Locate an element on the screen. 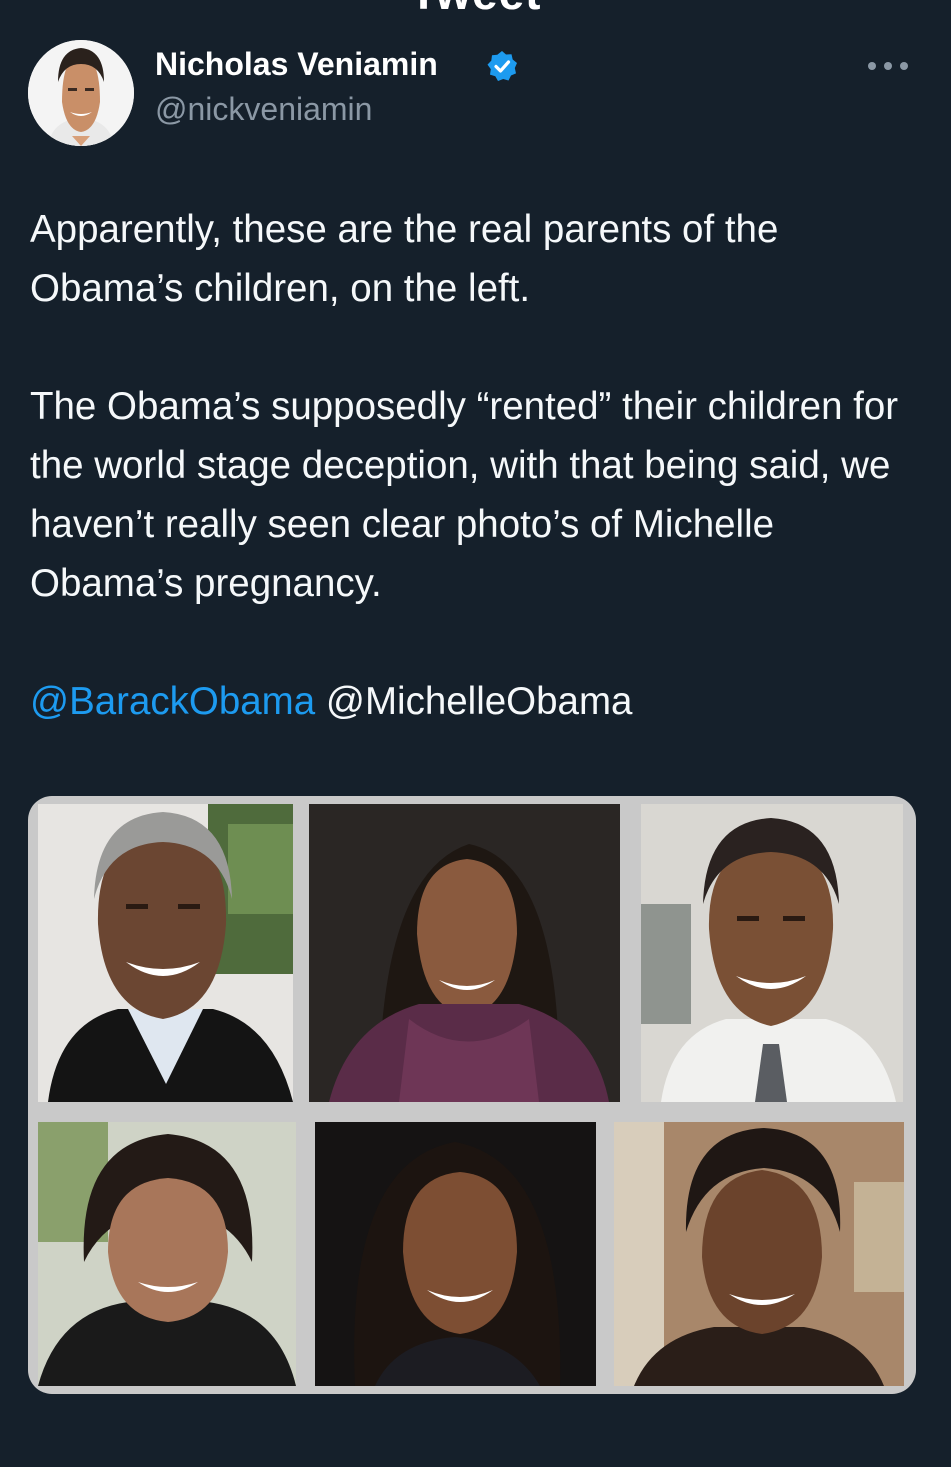  page-title: Tweet is located at coordinates (475, 10).